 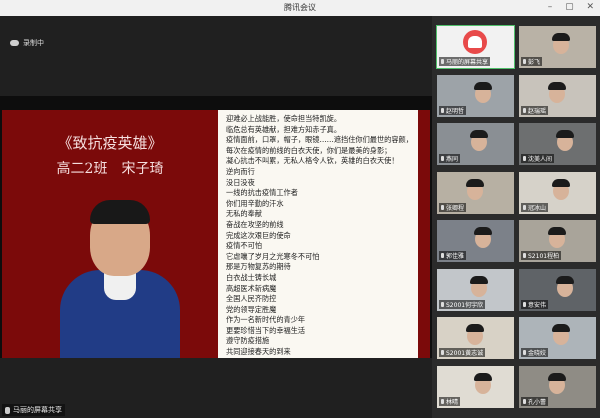 I want to click on poem-line: 共同迎接春天的到来, so click(x=258, y=352).